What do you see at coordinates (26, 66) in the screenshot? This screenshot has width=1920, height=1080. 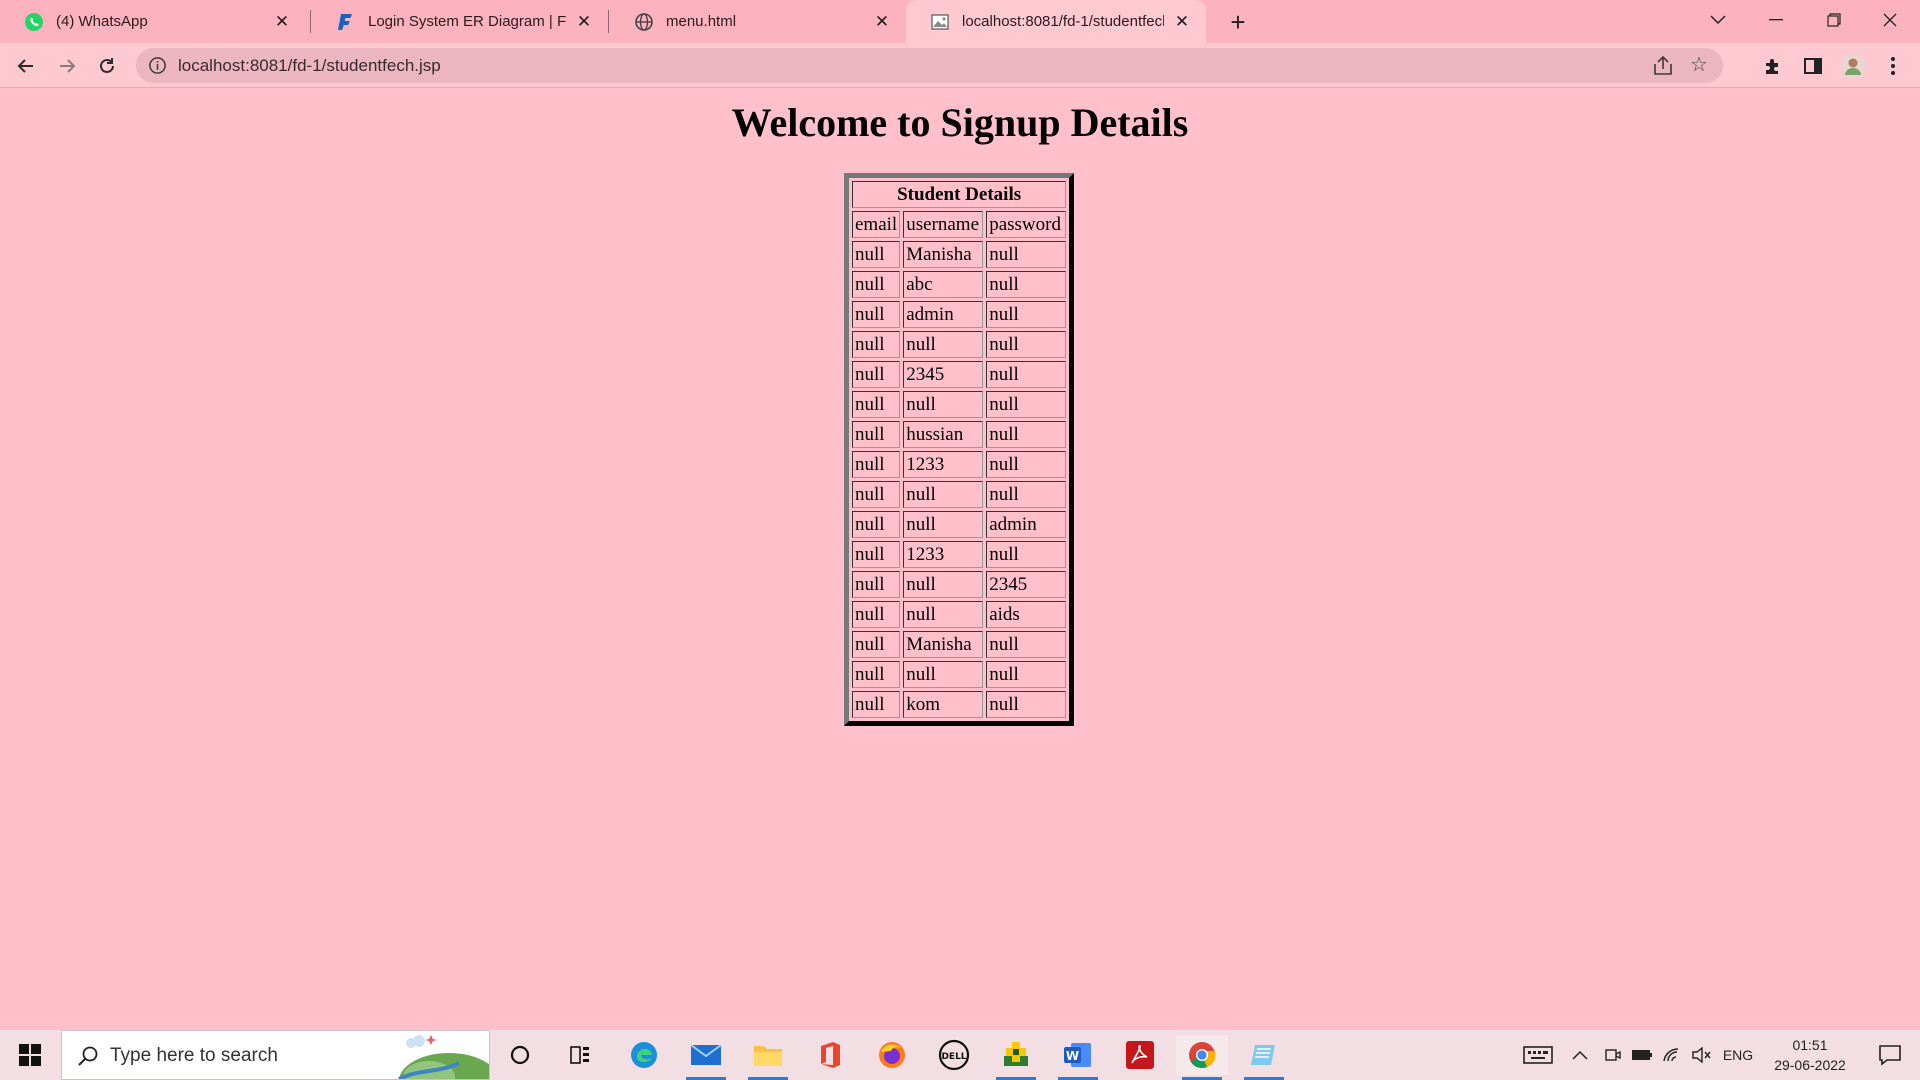 I see `back-button` at bounding box center [26, 66].